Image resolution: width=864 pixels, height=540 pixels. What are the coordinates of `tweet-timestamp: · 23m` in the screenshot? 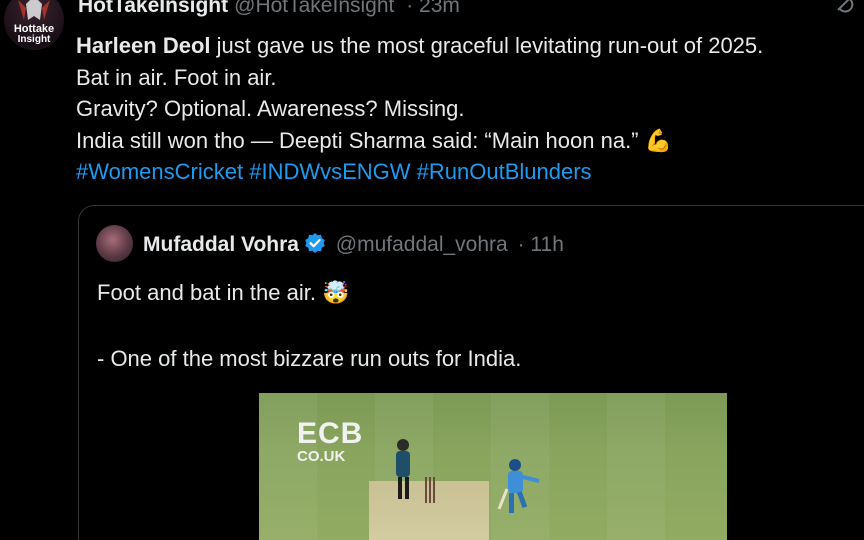 It's located at (433, 8).